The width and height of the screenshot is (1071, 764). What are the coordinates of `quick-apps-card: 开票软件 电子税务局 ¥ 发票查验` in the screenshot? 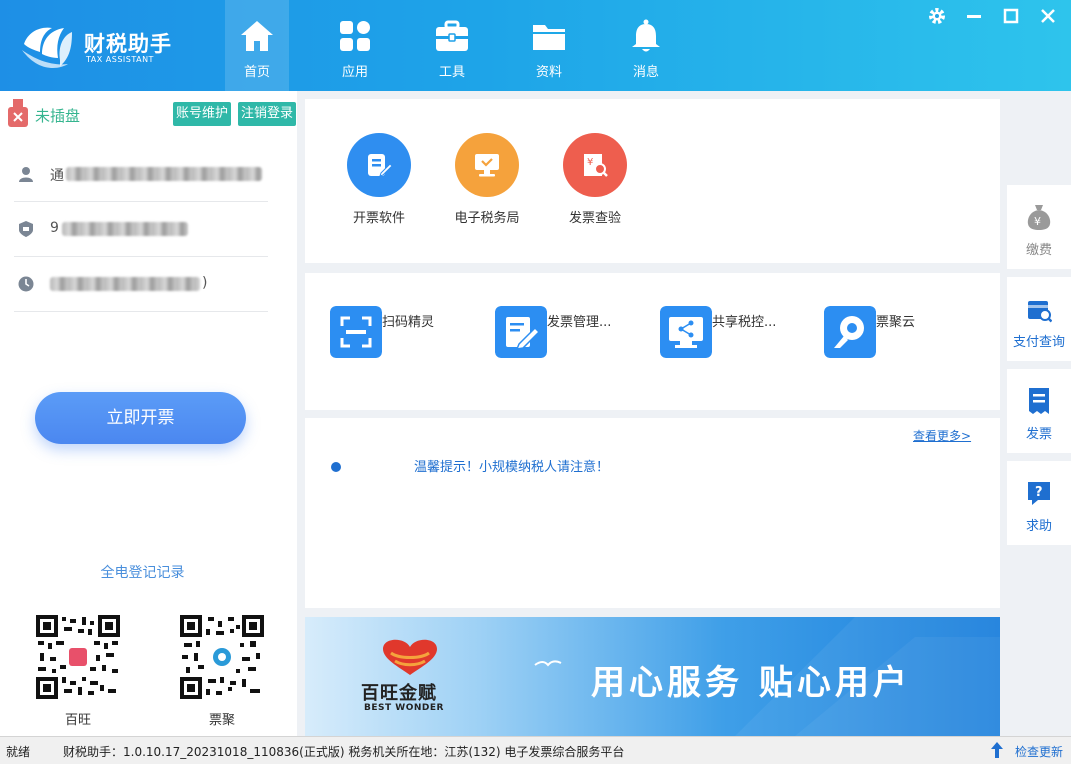 It's located at (652, 181).